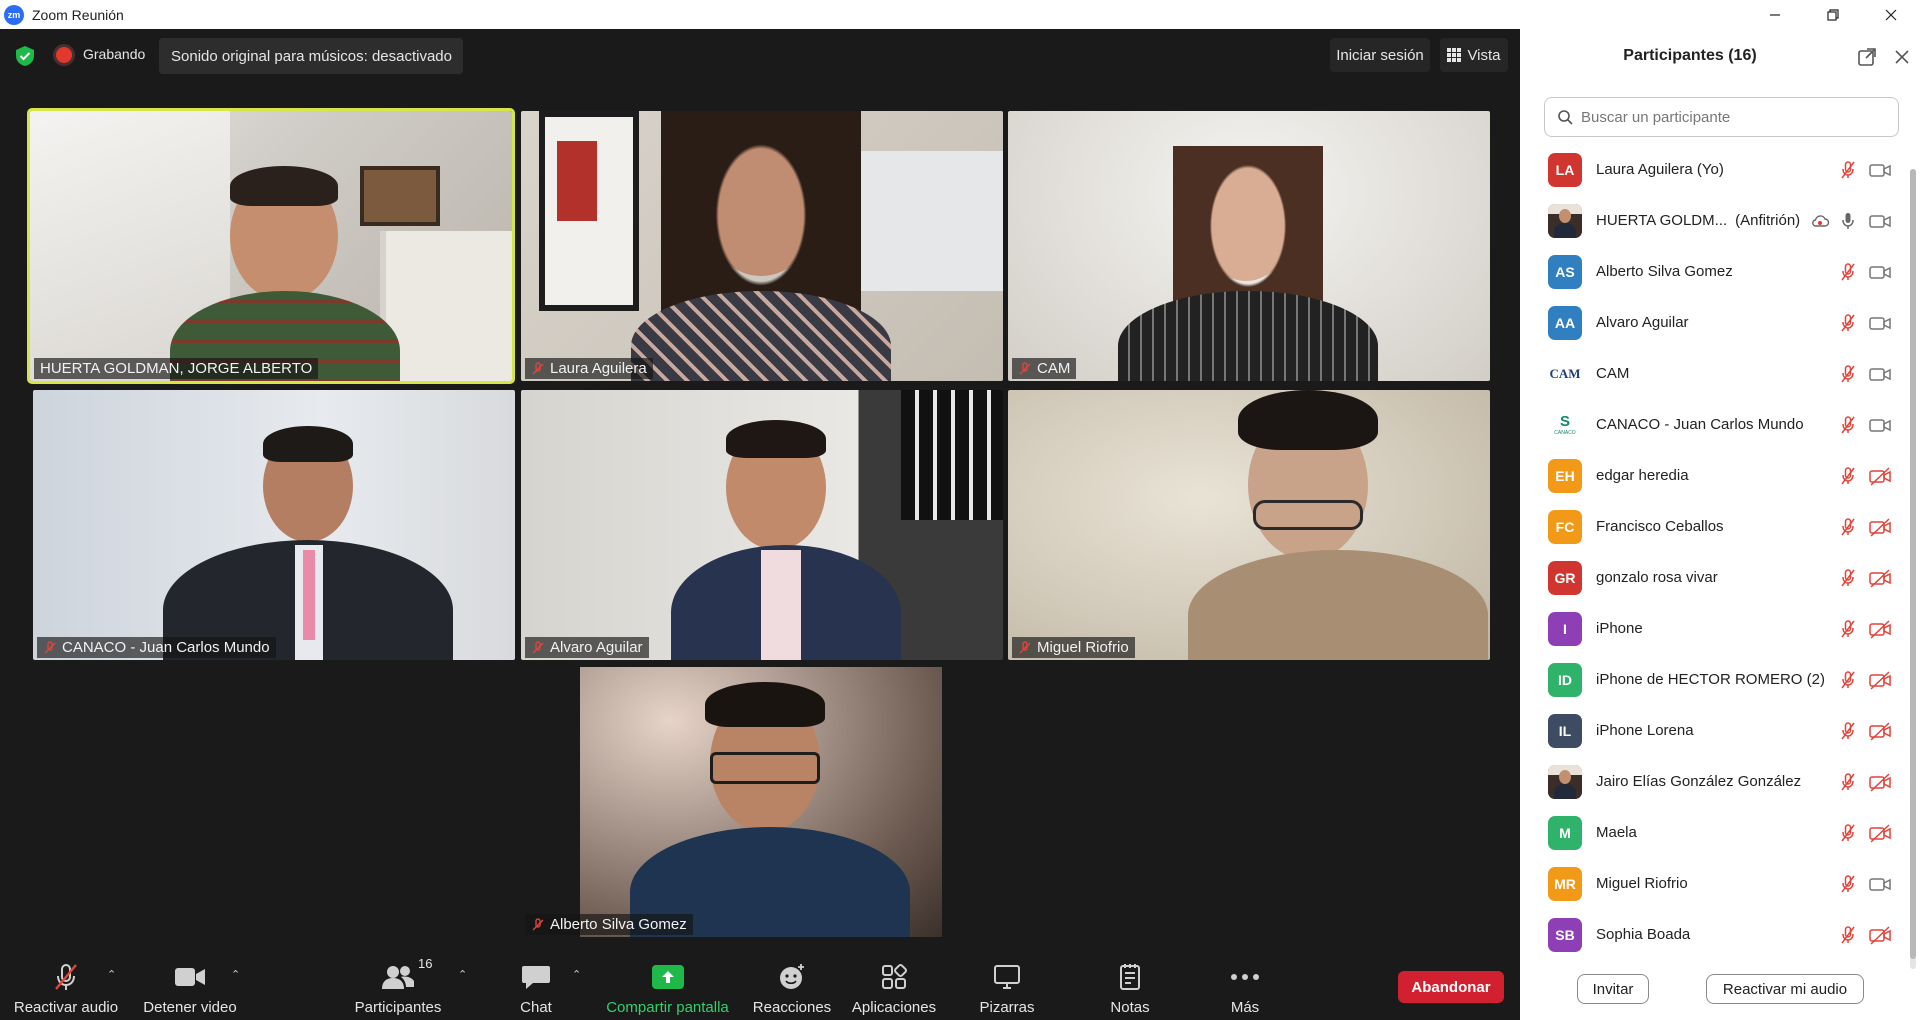 This screenshot has height=1020, width=1920. Describe the element at coordinates (894, 983) in the screenshot. I see `apps-button: Aplicaciones` at that location.